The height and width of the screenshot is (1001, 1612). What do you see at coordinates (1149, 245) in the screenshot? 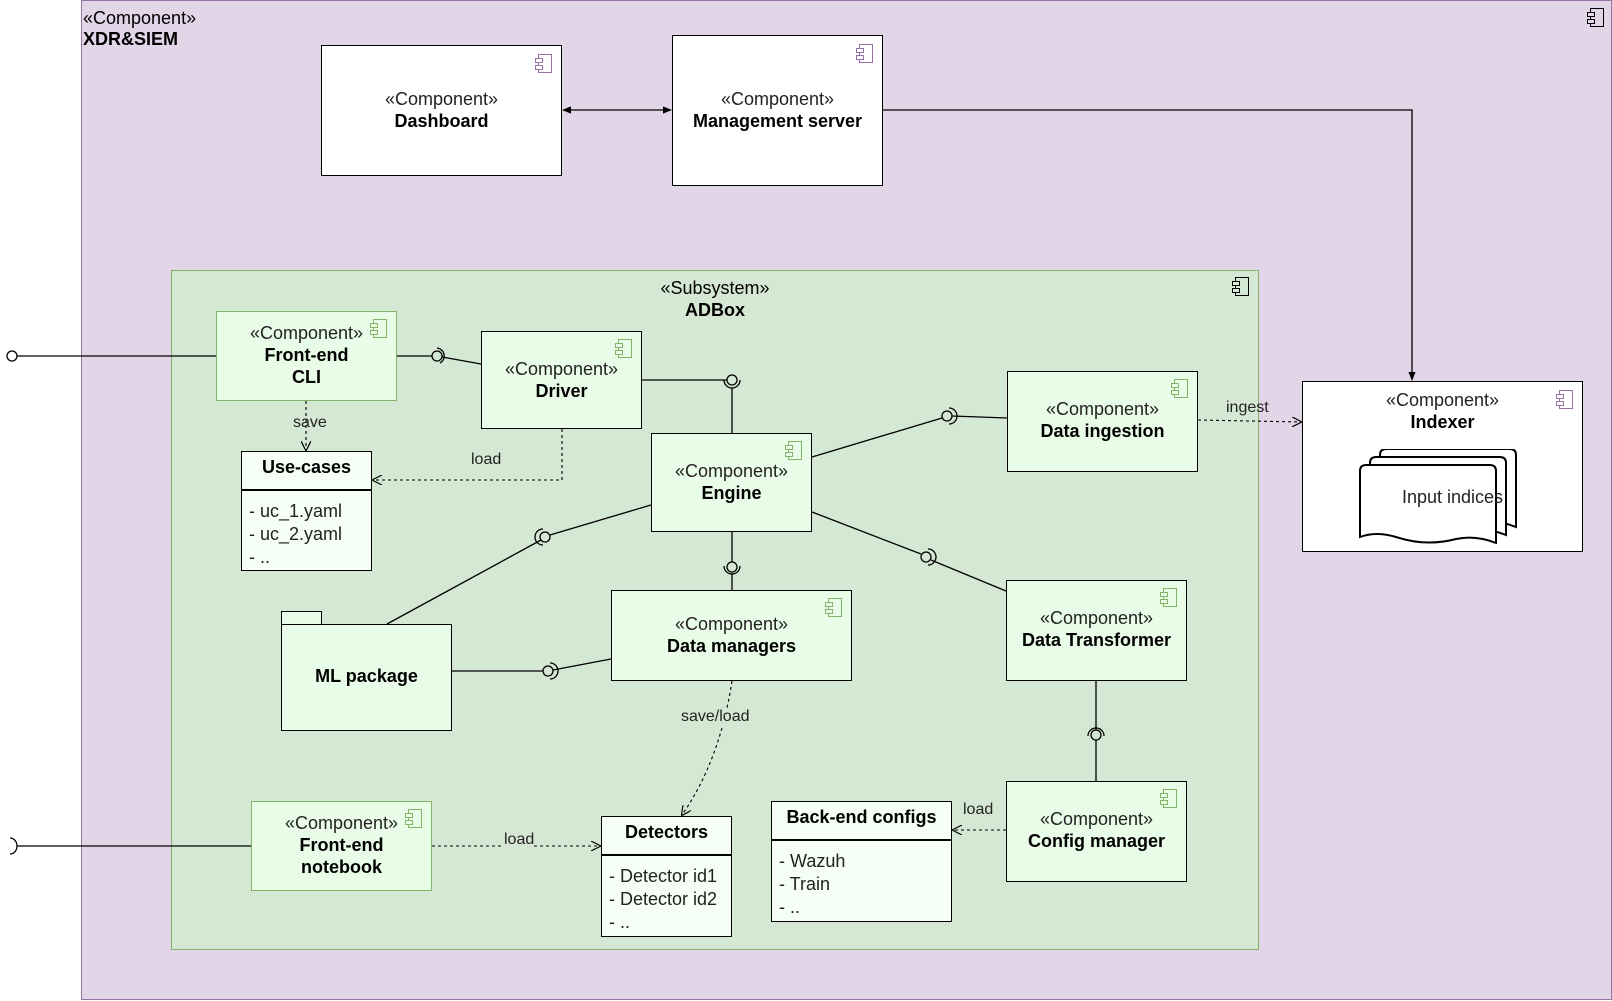
I see `management-indexer-link` at bounding box center [1149, 245].